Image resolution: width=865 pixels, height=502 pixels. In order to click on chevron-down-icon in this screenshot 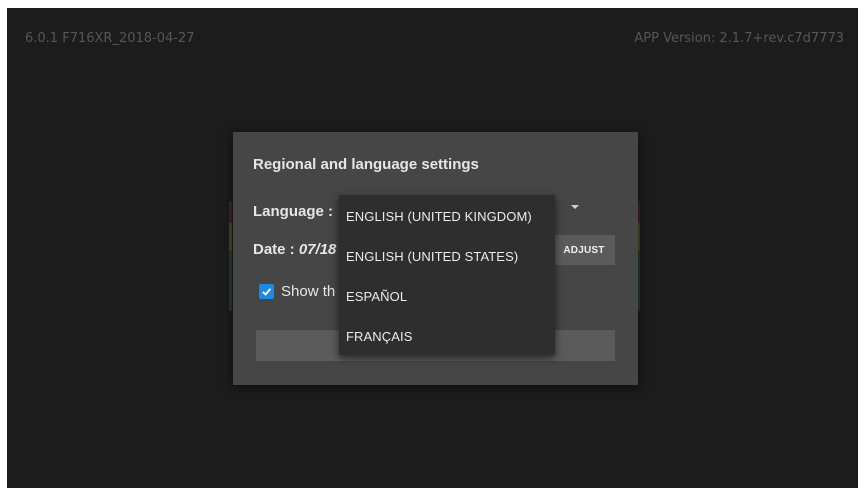, I will do `click(575, 207)`.